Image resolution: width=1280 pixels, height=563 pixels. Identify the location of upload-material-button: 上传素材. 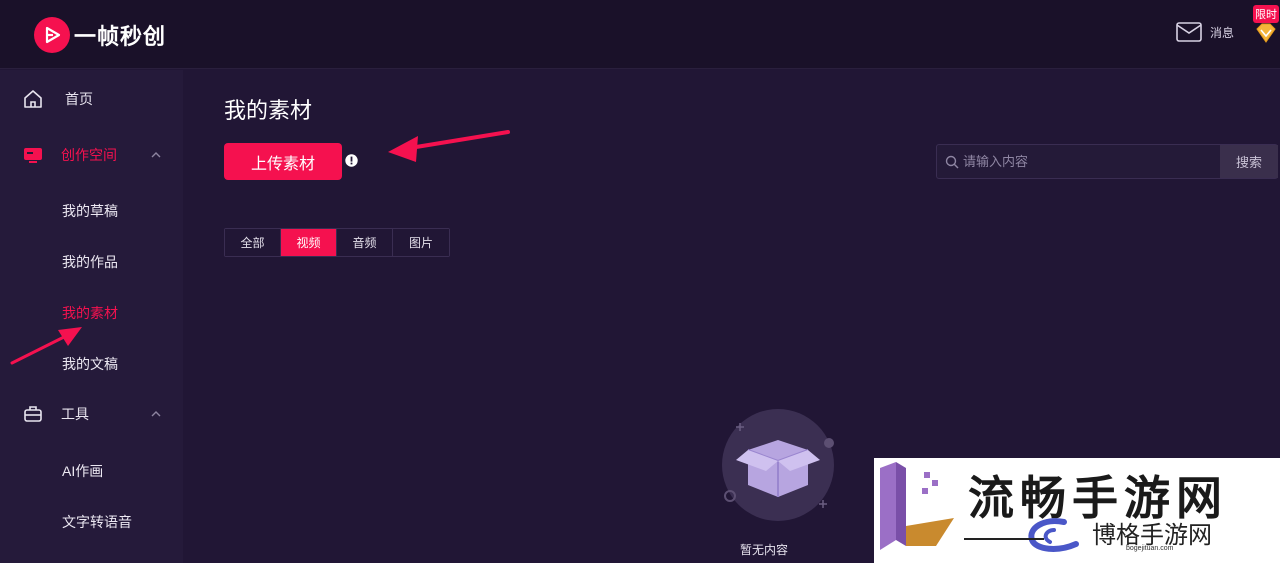
(283, 161).